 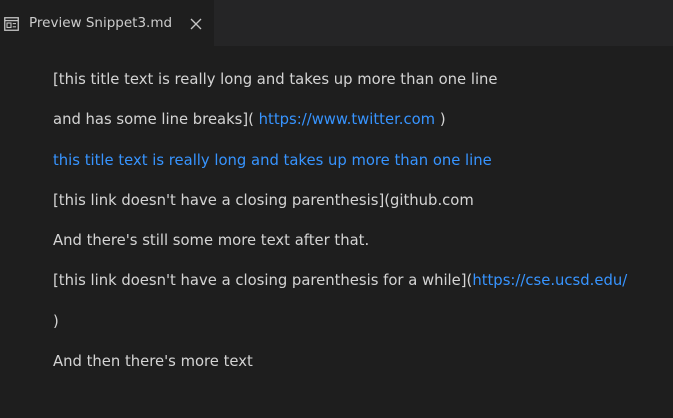 I want to click on tab-preview-snippet3: Preview Snippet3.md, so click(x=107, y=23).